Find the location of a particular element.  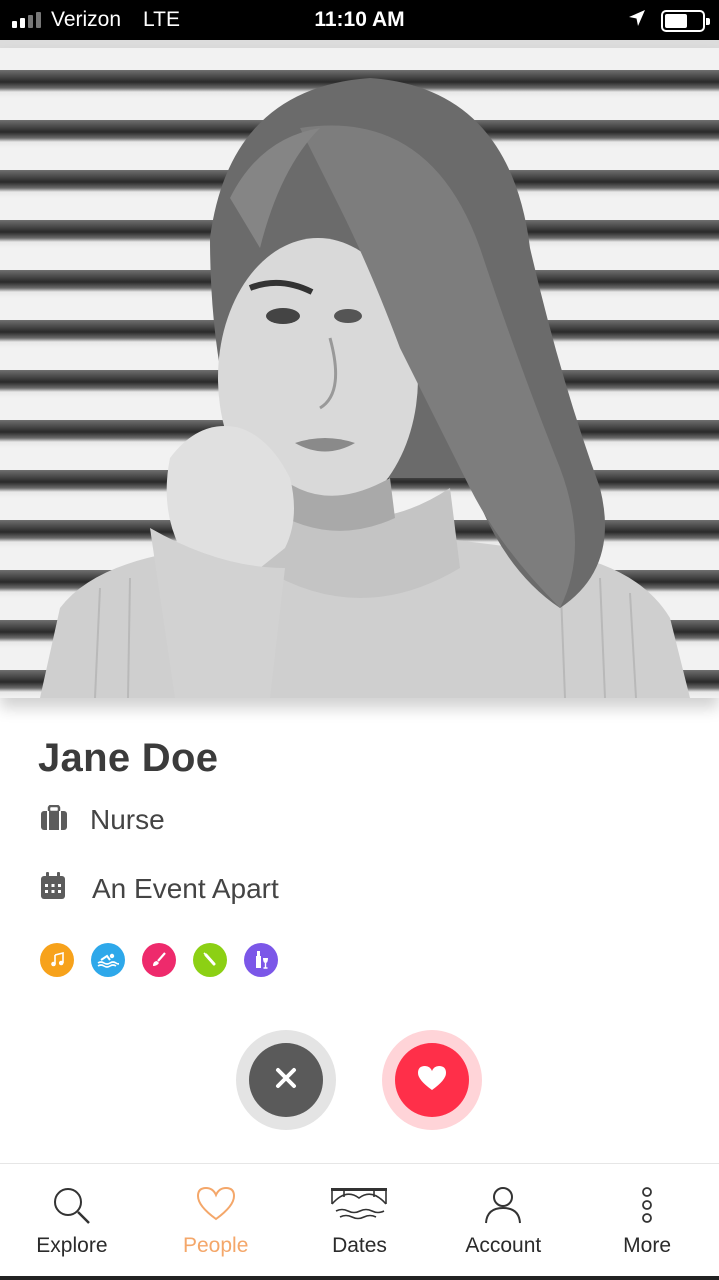

event-row: An Event Apart is located at coordinates (159, 888).